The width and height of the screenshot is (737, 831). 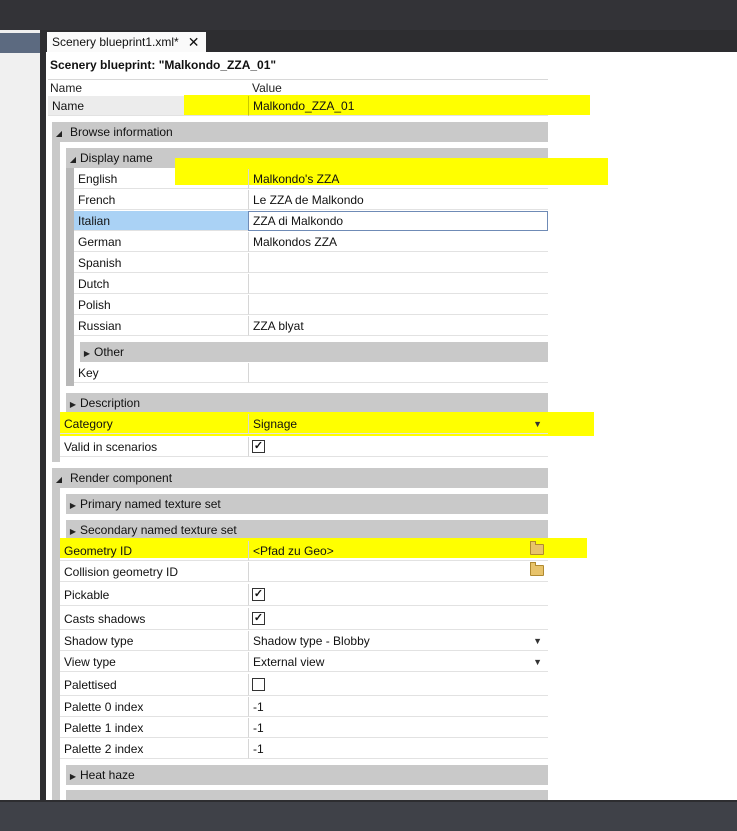 I want to click on column-header-value: Value, so click(x=267, y=88).